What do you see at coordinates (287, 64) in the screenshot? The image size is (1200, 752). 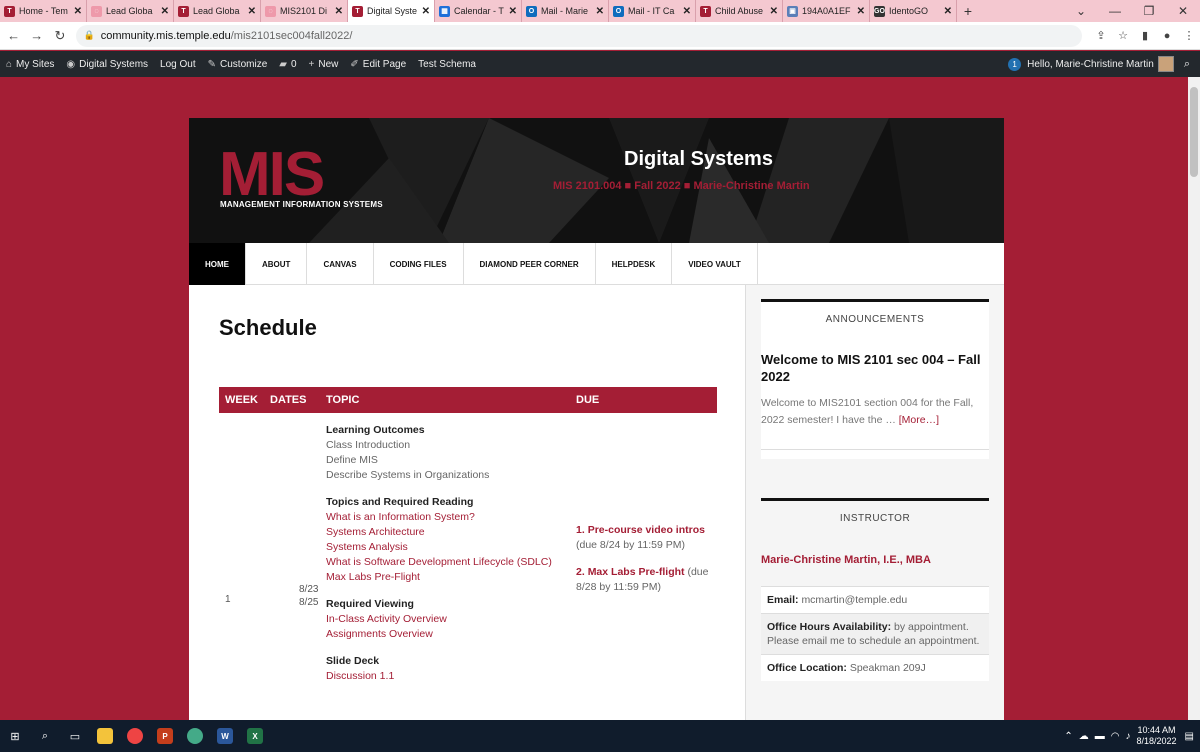 I see `comments-link: ▰ 0` at bounding box center [287, 64].